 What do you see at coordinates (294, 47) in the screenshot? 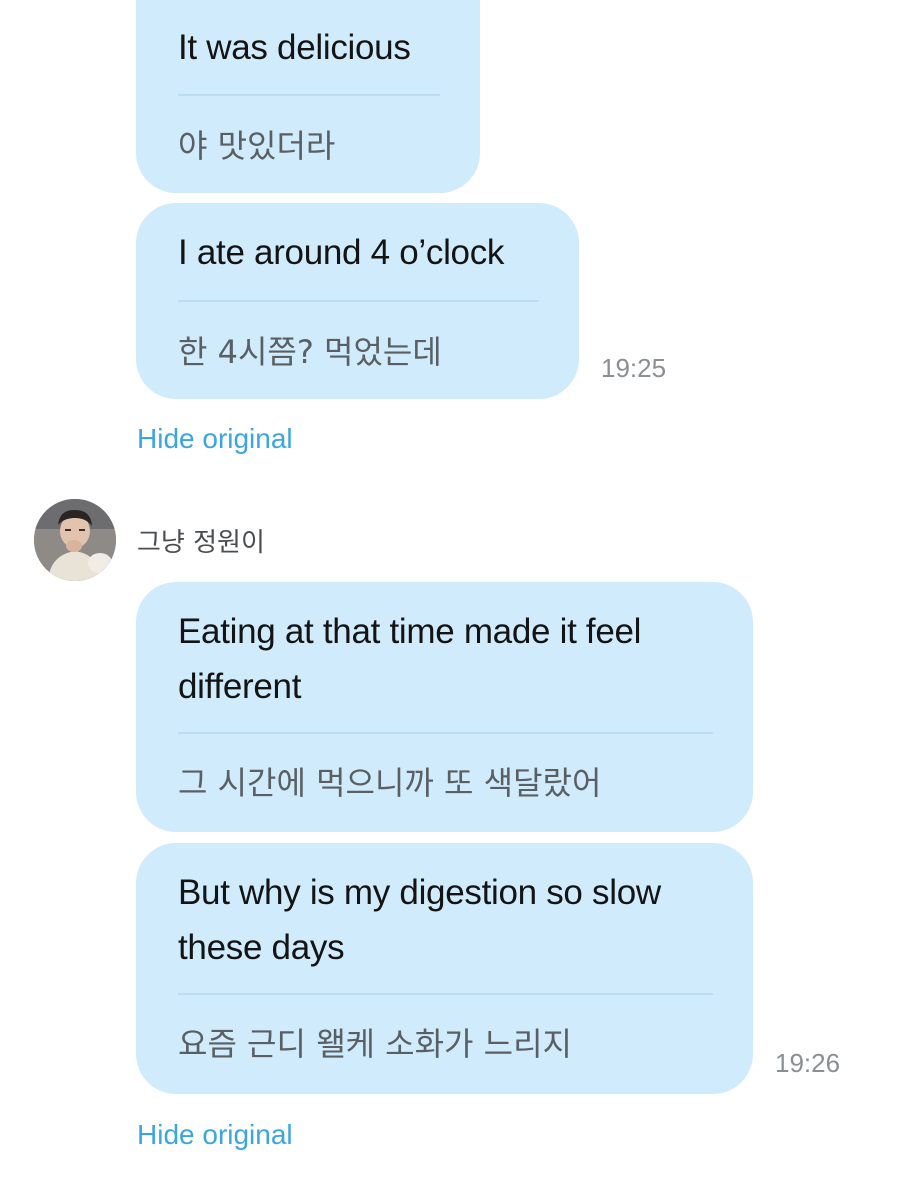
I see `translated-text: It was delicious` at bounding box center [294, 47].